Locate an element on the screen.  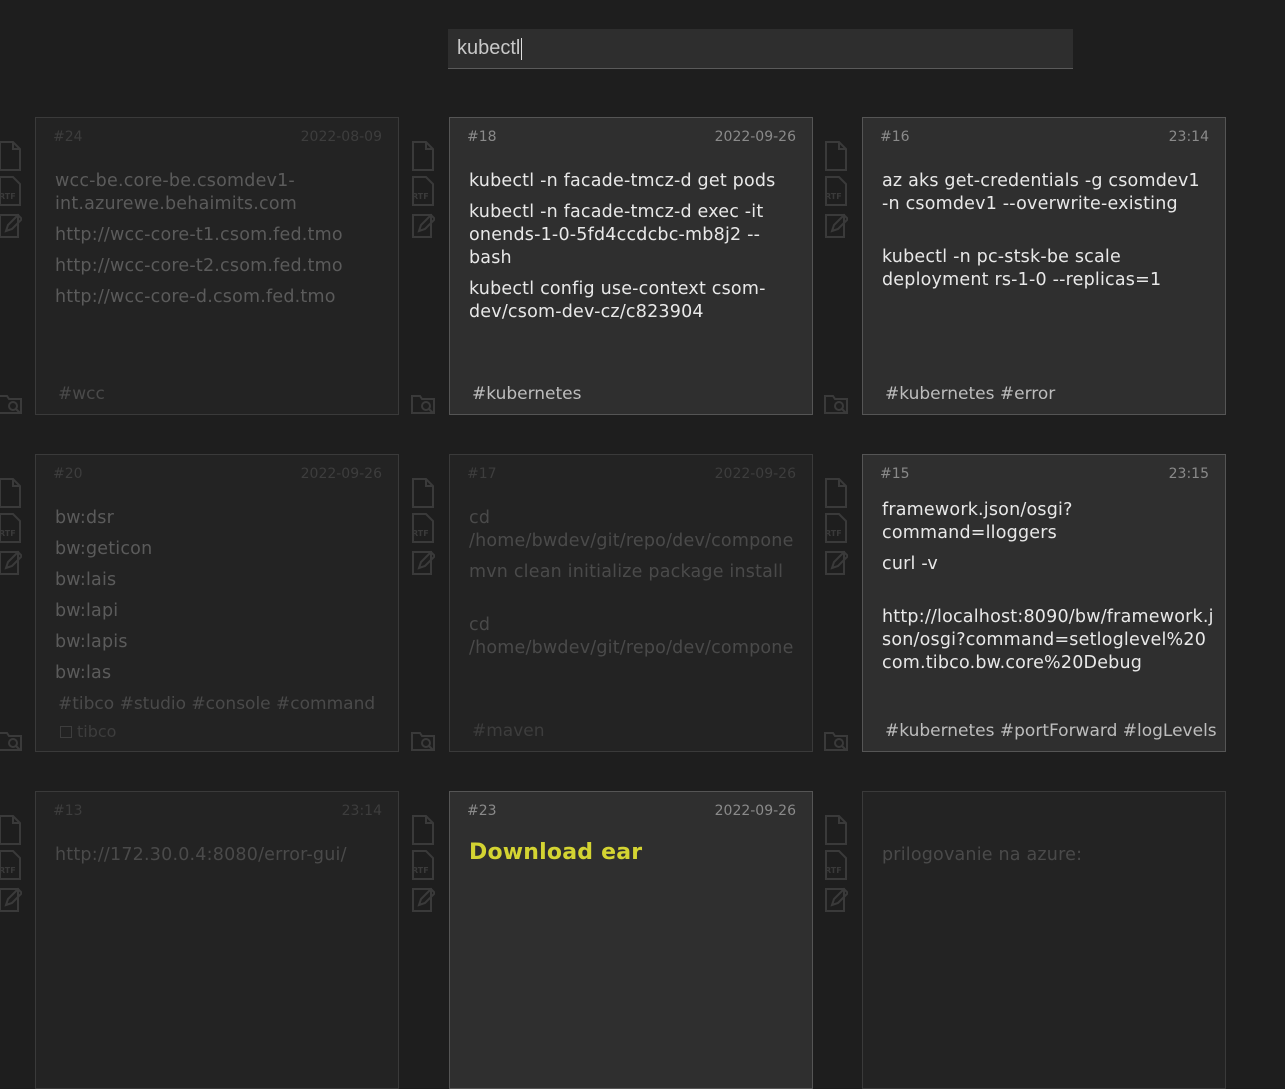
card-line: http://172.30.0.4:8080/error-gui/ is located at coordinates (201, 855).